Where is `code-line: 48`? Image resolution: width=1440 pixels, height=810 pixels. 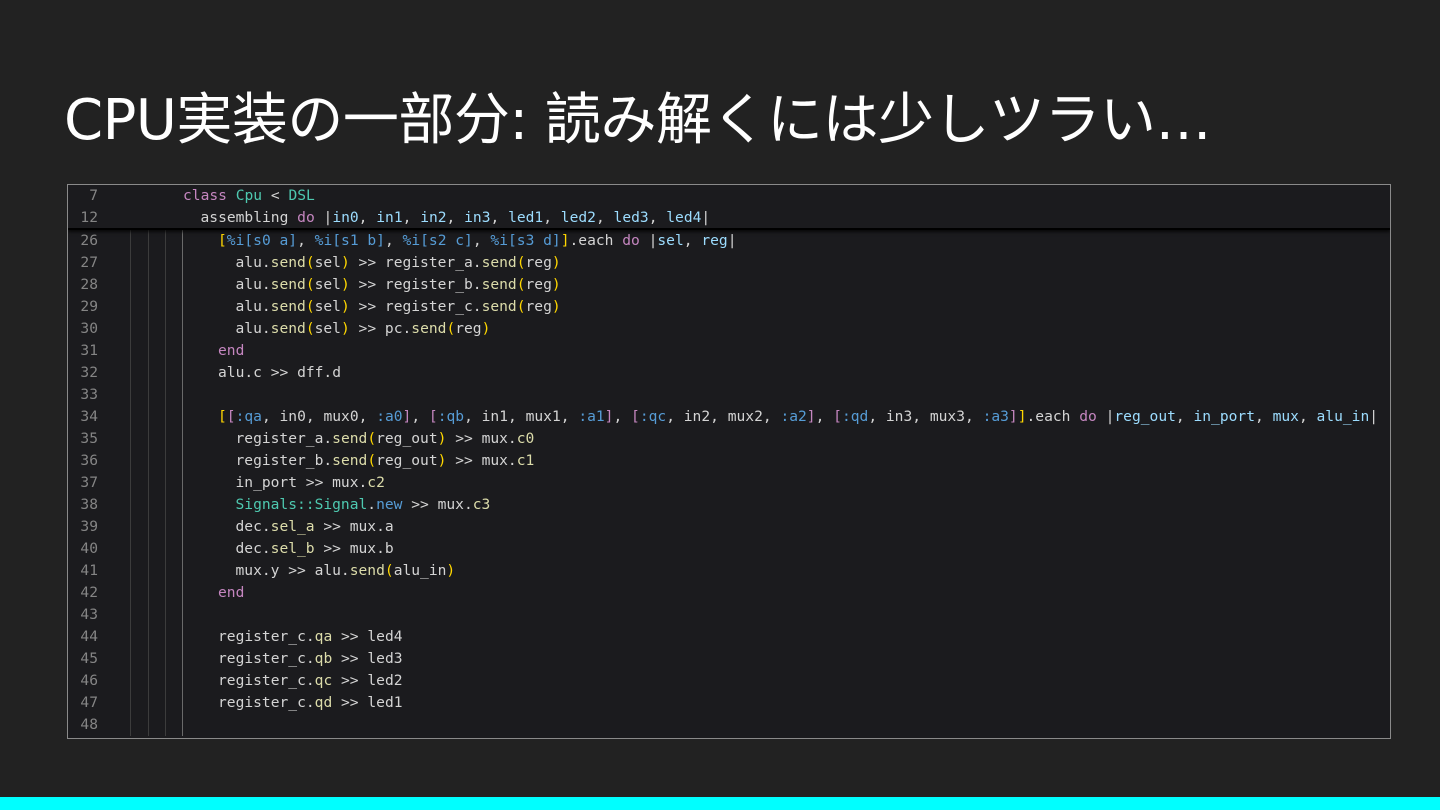 code-line: 48 is located at coordinates (729, 725).